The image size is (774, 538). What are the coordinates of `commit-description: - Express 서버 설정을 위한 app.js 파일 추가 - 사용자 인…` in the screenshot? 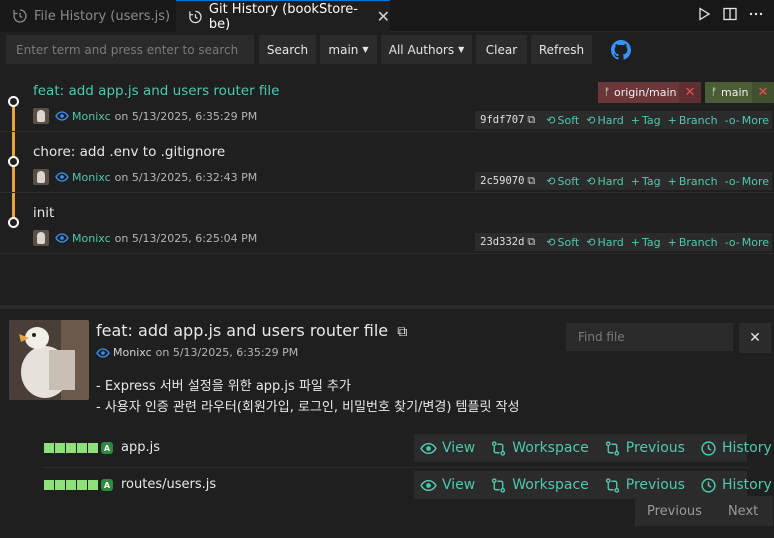 It's located at (307, 397).